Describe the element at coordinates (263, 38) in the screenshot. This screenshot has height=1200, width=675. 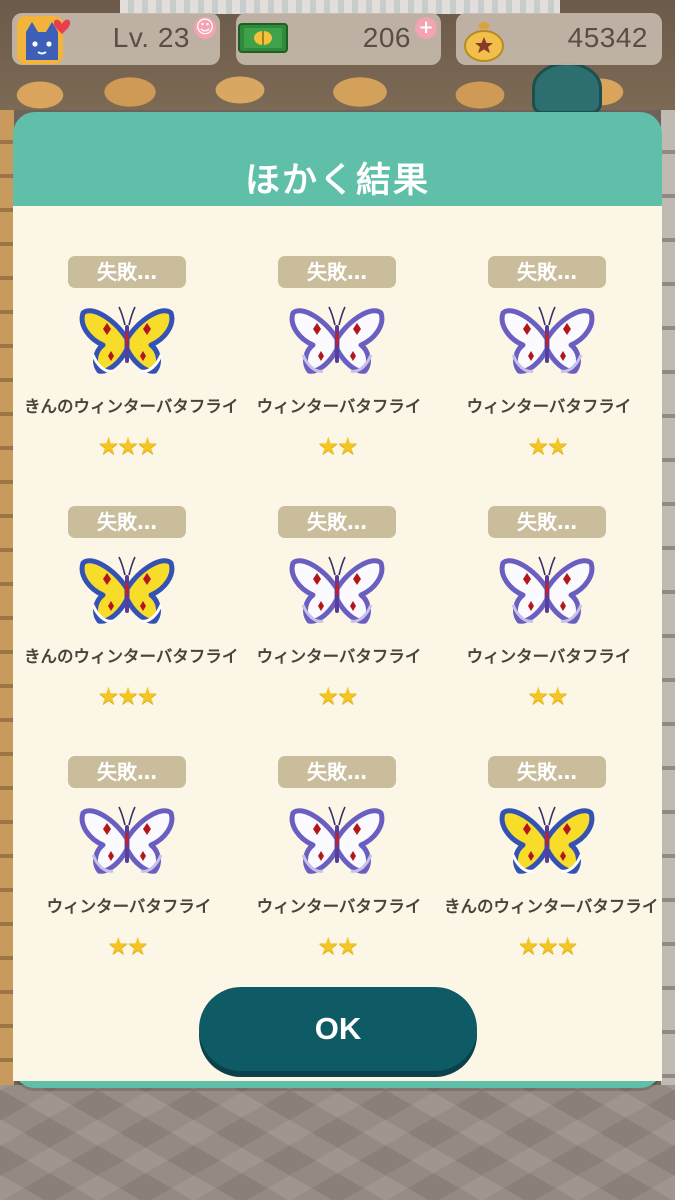
I see `leaf-ticket-icon` at that location.